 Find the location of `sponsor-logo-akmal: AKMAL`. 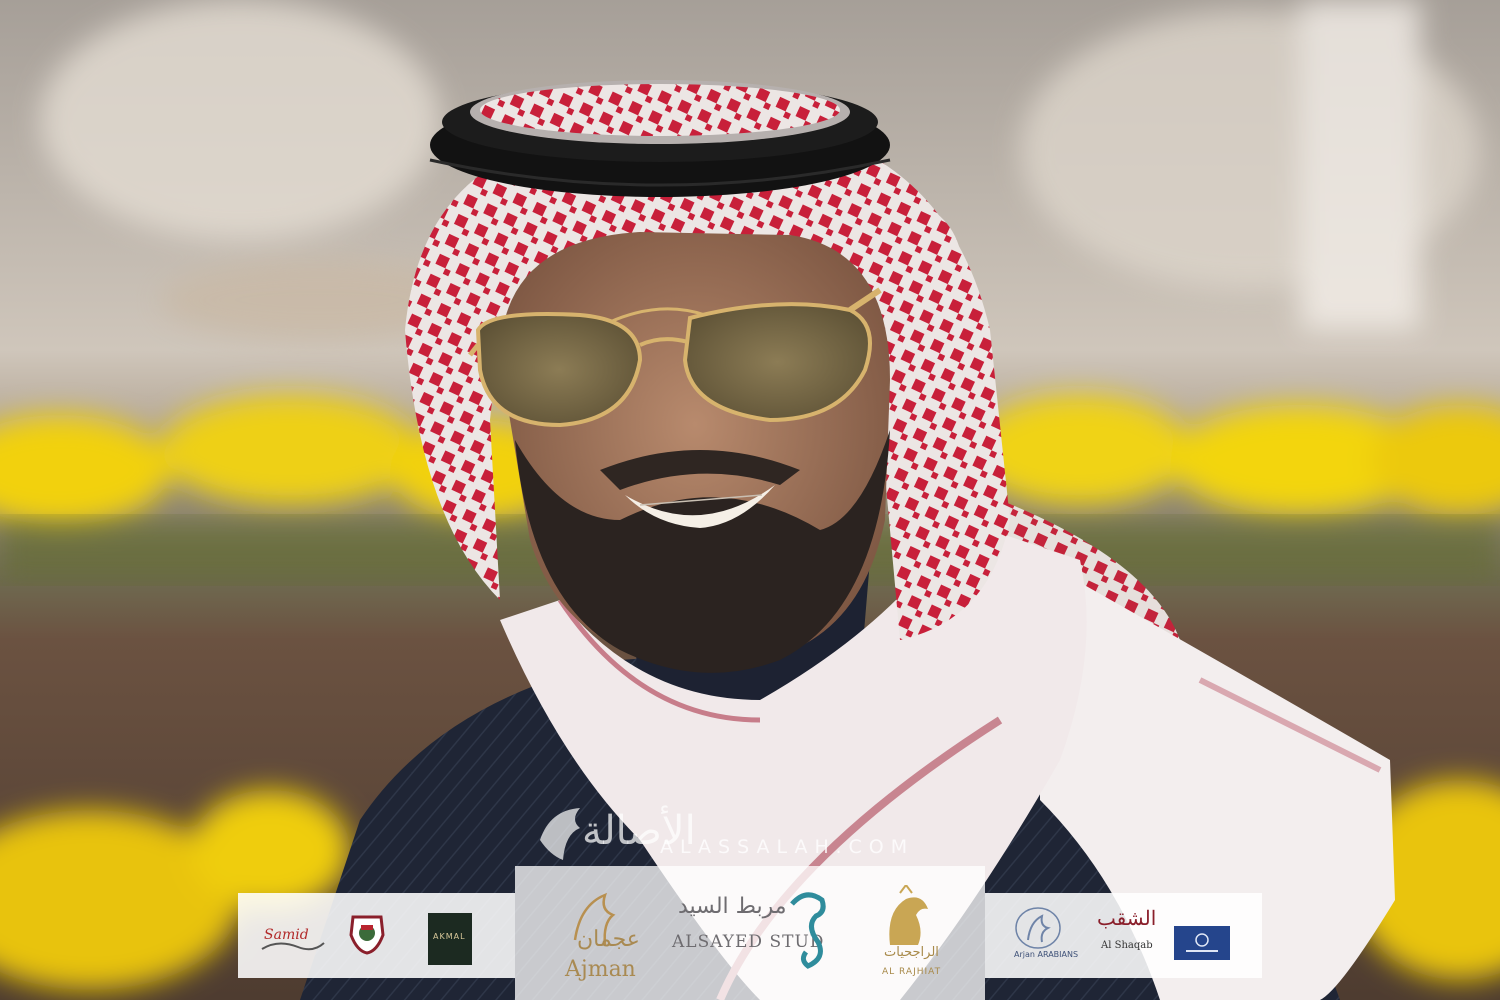

sponsor-logo-akmal: AKMAL is located at coordinates (450, 939).